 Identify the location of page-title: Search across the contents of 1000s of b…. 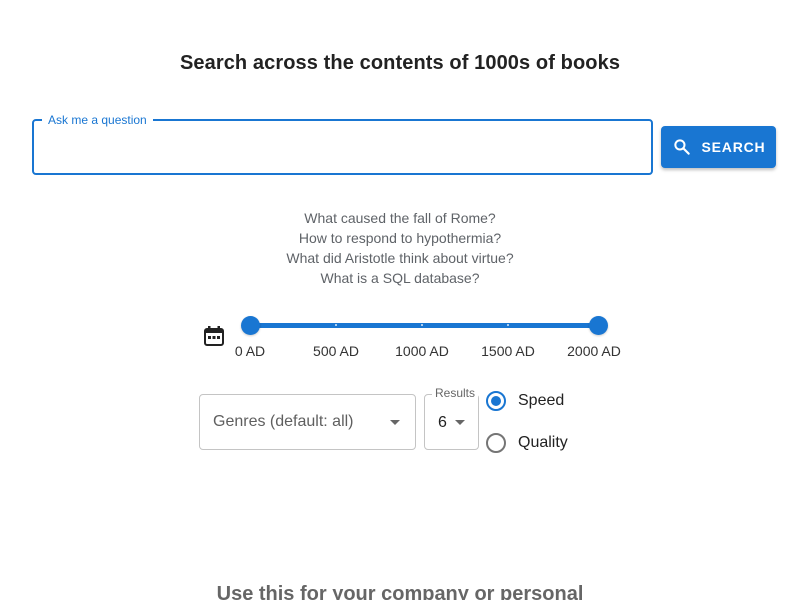
(400, 63).